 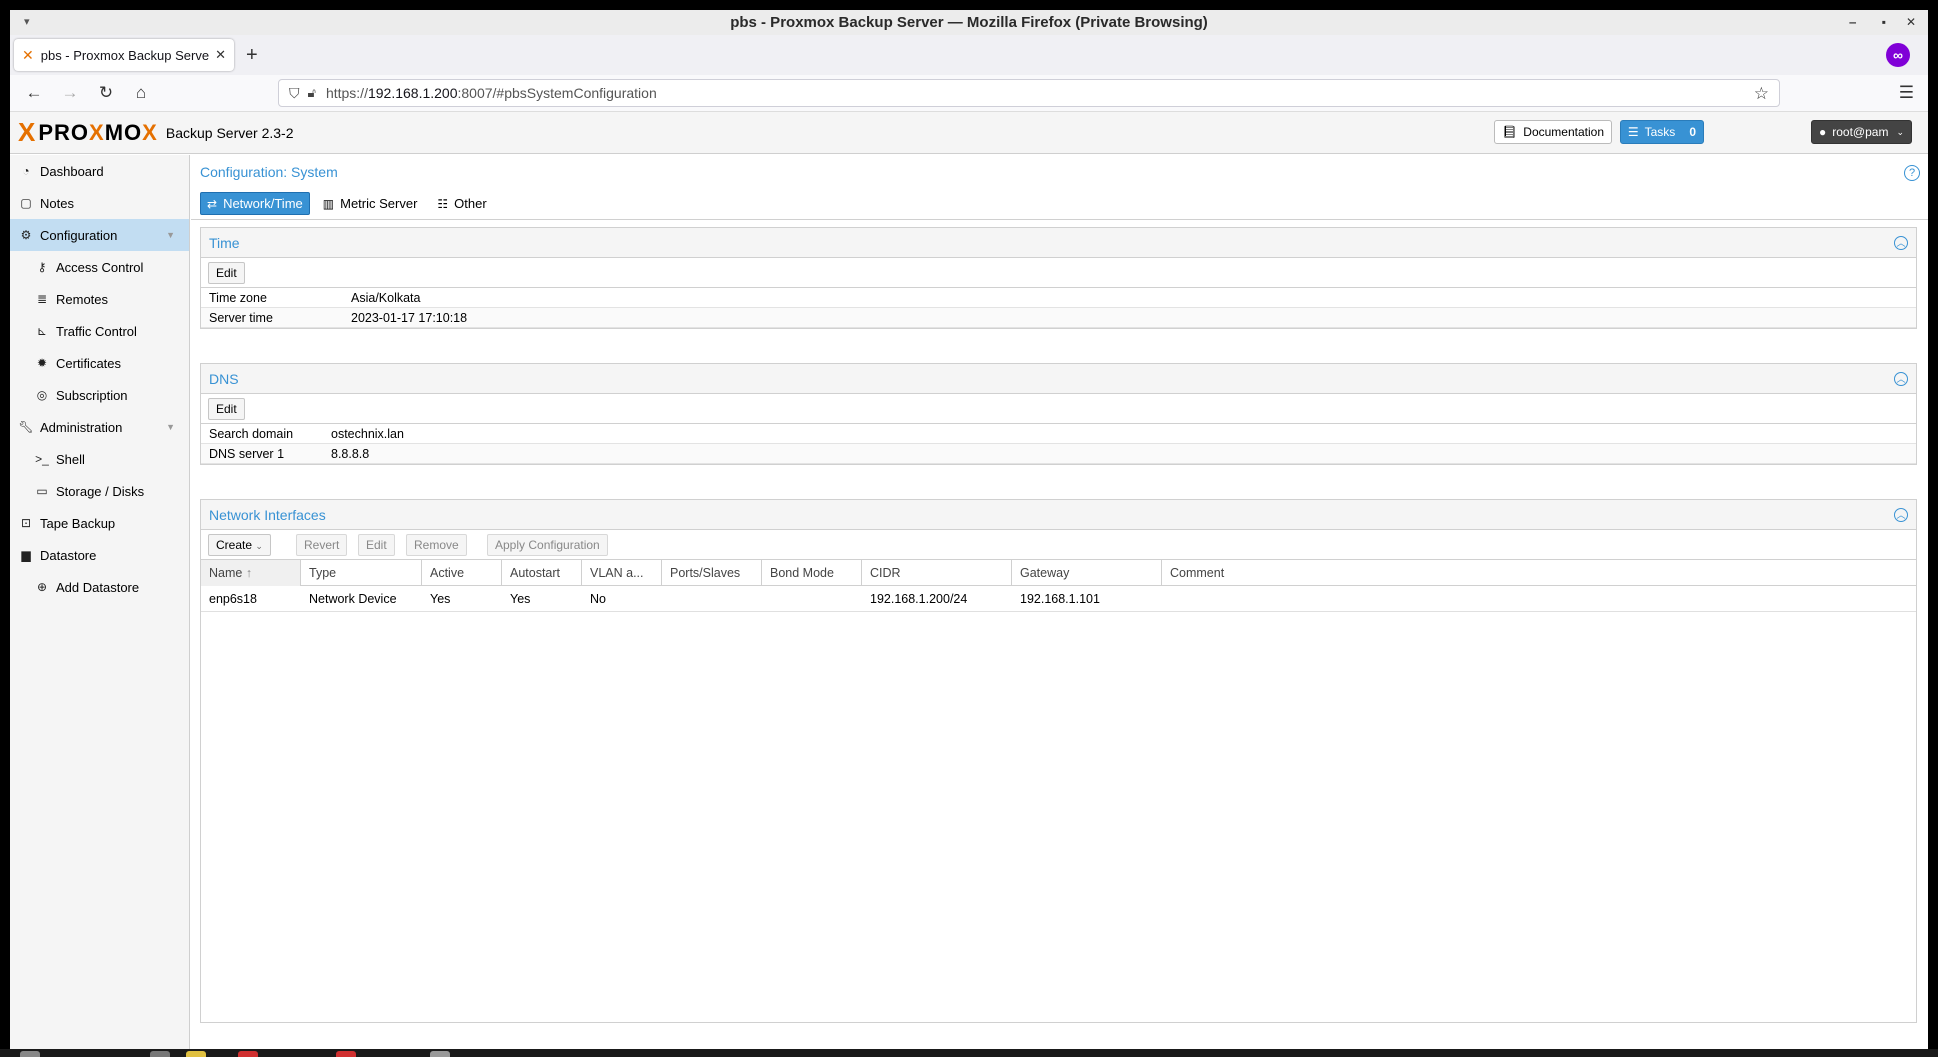 What do you see at coordinates (436, 545) in the screenshot?
I see `remove-button: Remove` at bounding box center [436, 545].